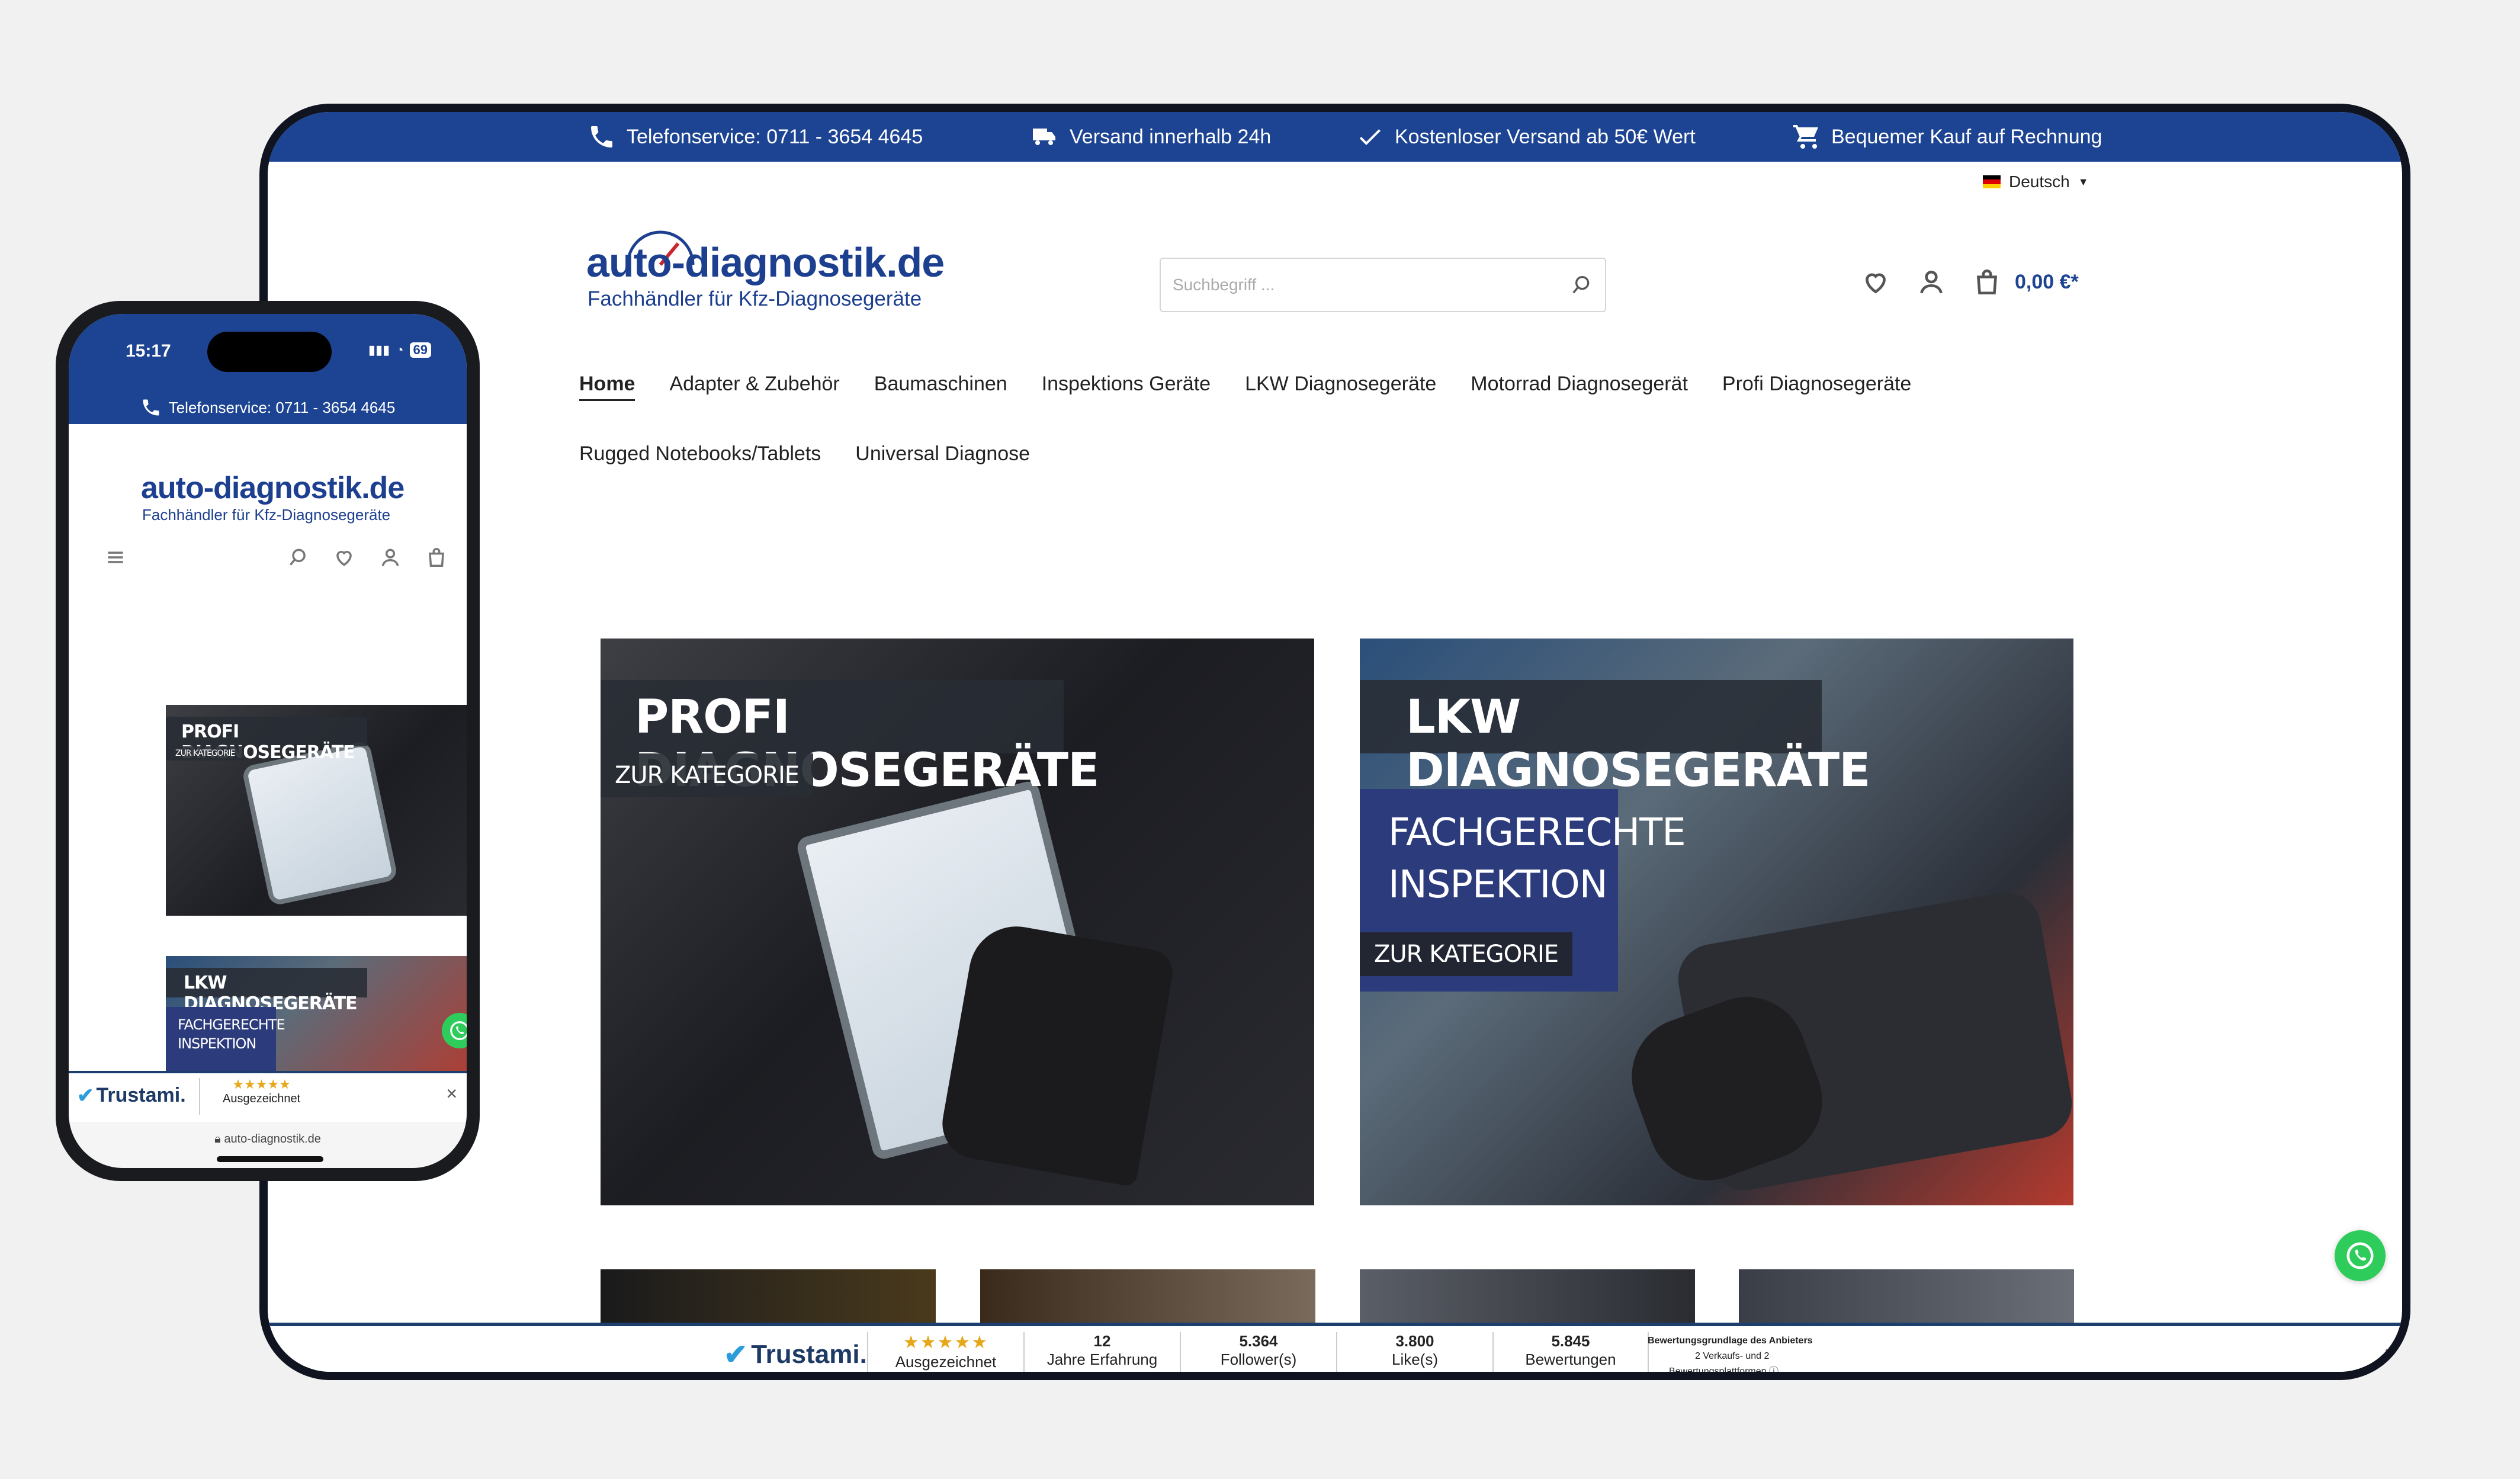 Image resolution: width=2520 pixels, height=1479 pixels. I want to click on search-box, so click(1383, 285).